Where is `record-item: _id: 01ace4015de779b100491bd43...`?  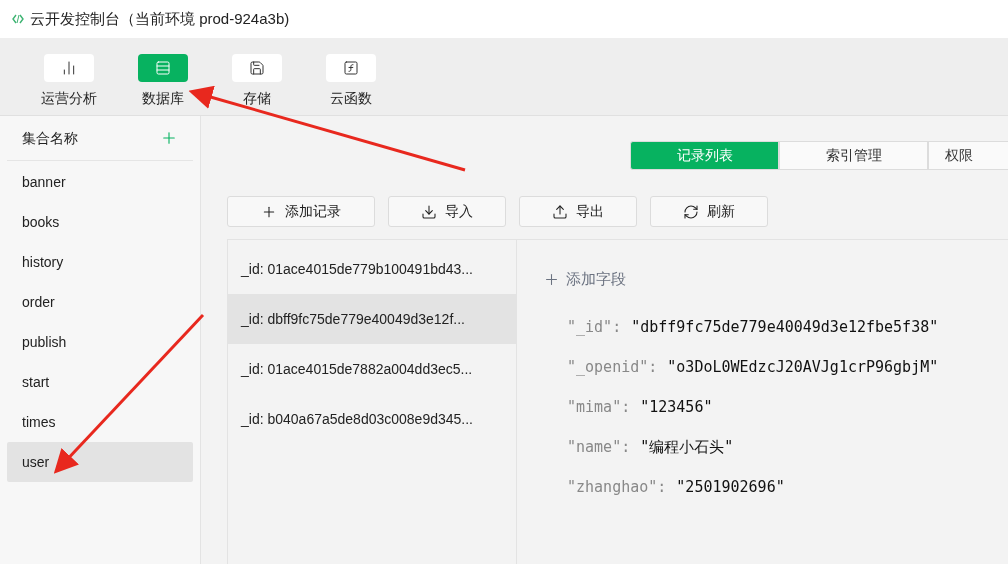 record-item: _id: 01ace4015de779b100491bd43... is located at coordinates (372, 269).